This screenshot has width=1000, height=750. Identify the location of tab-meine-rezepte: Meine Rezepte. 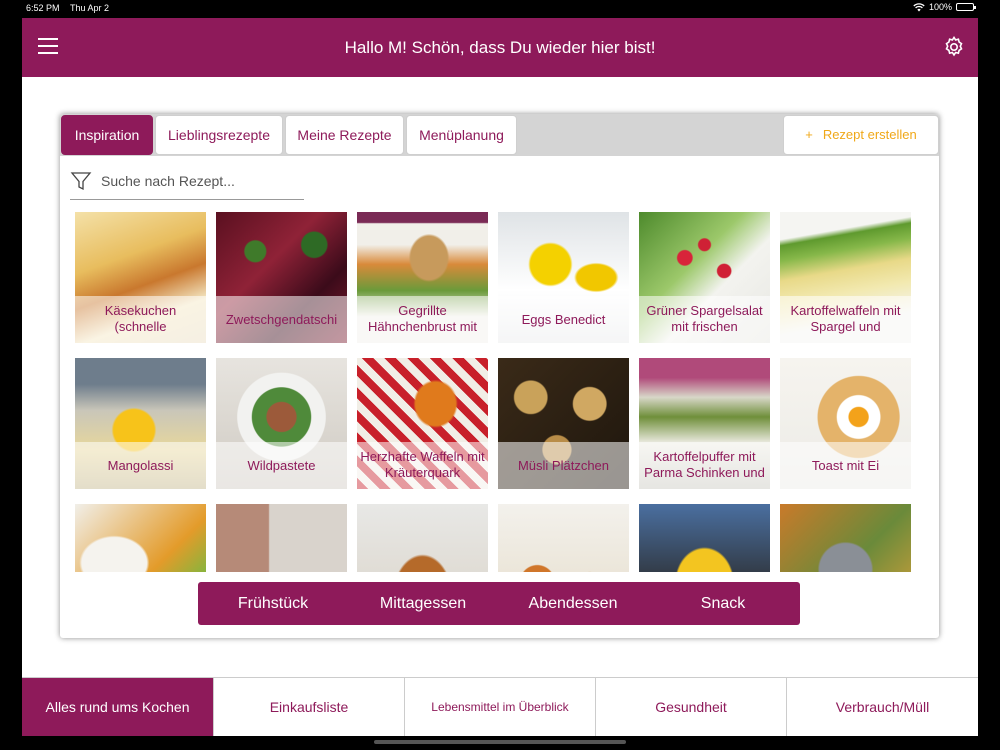
(344, 135).